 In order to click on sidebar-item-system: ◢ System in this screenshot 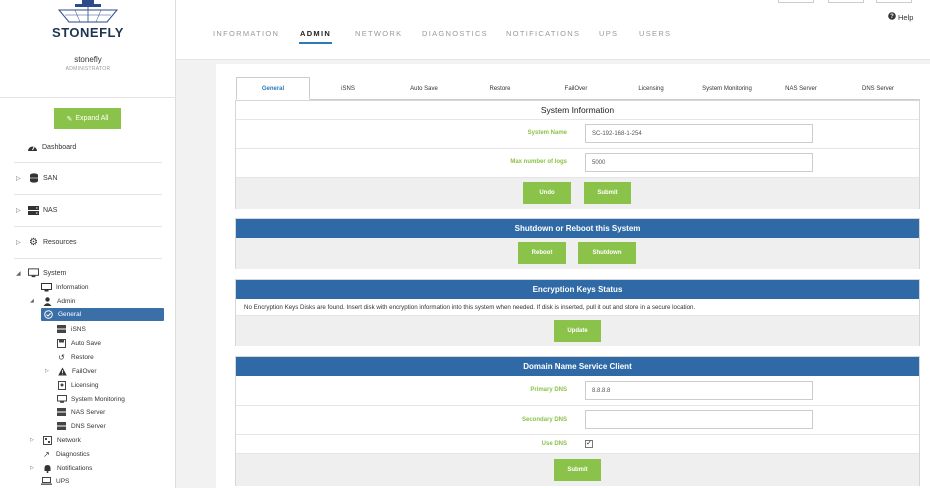, I will do `click(41, 273)`.